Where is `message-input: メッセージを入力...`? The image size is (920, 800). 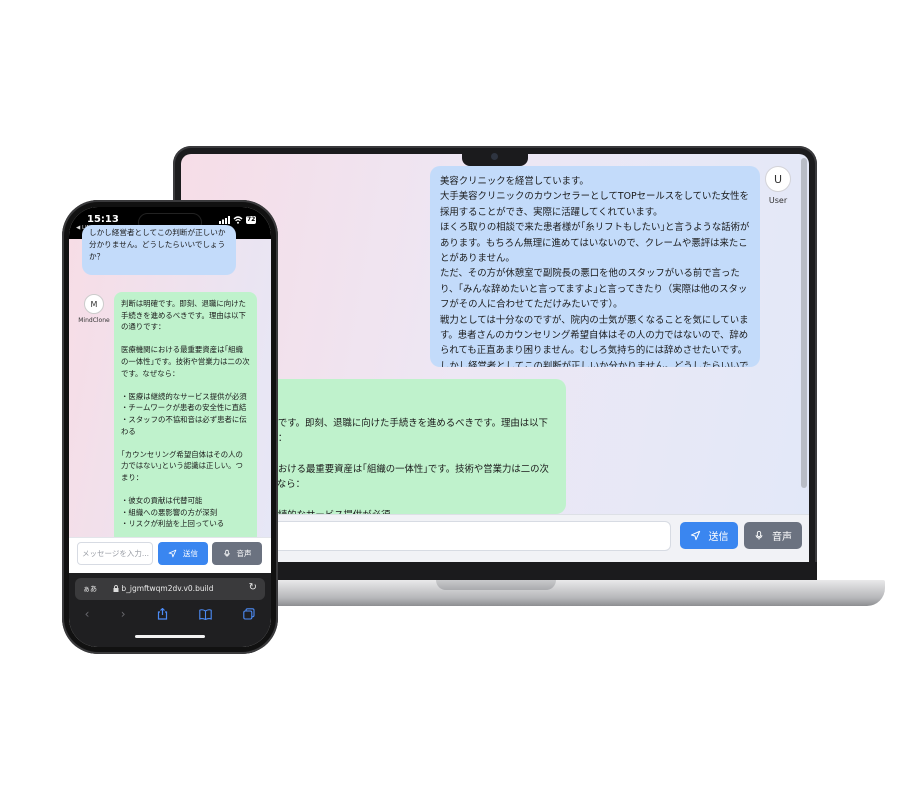 message-input: メッセージを入力... is located at coordinates (115, 553).